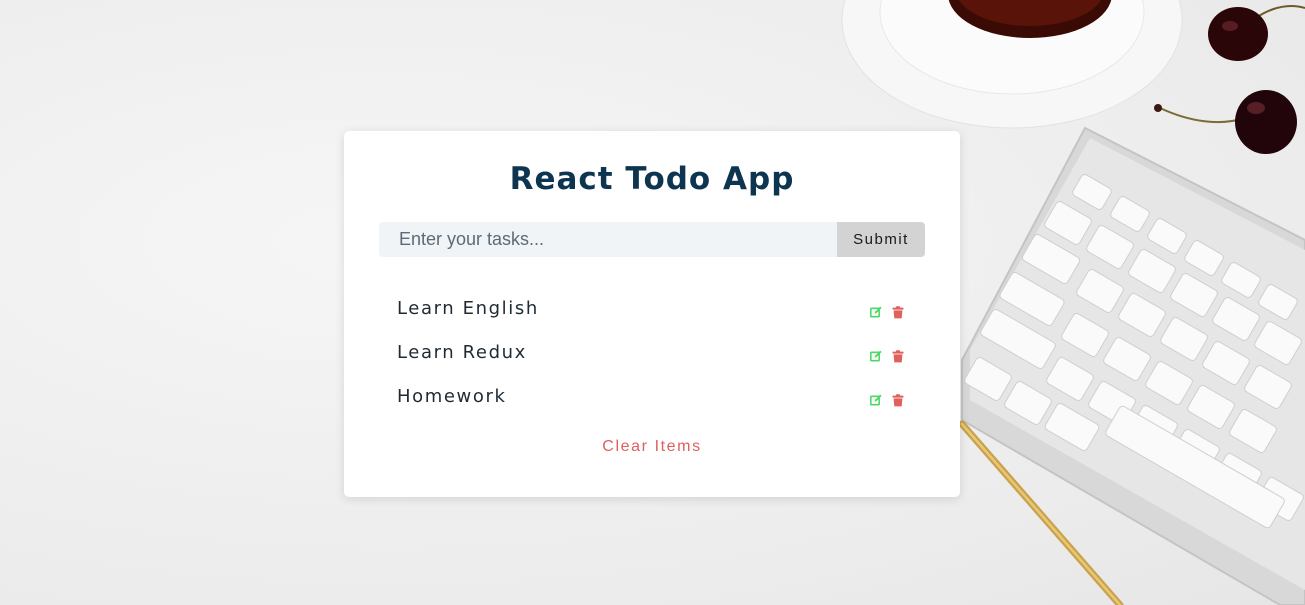  What do you see at coordinates (652, 398) in the screenshot?
I see `list-item: Homework` at bounding box center [652, 398].